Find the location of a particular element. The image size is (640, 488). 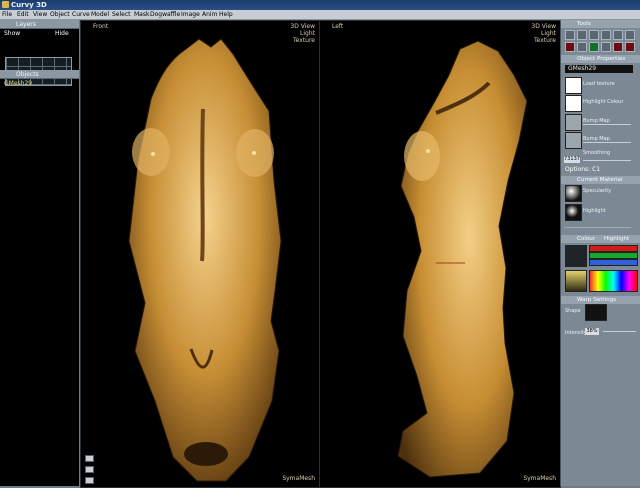

blue-slider is located at coordinates (613, 262).